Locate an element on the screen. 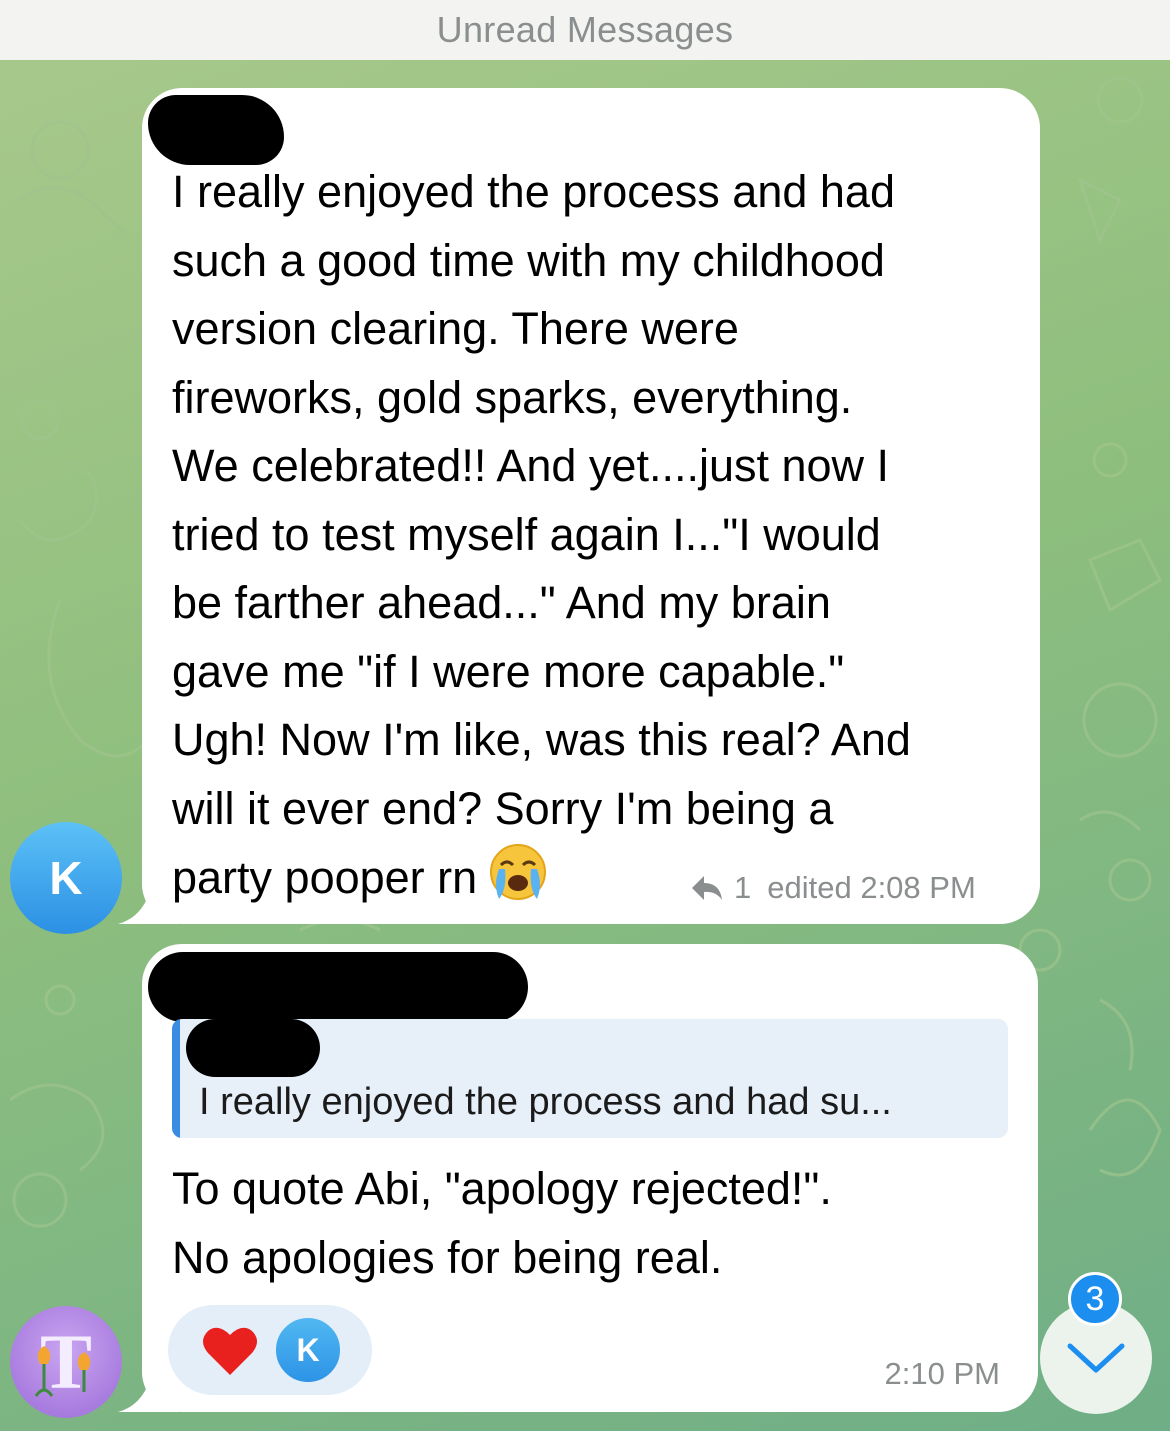  tulip-logo-avatar: T is located at coordinates (63, 1361).